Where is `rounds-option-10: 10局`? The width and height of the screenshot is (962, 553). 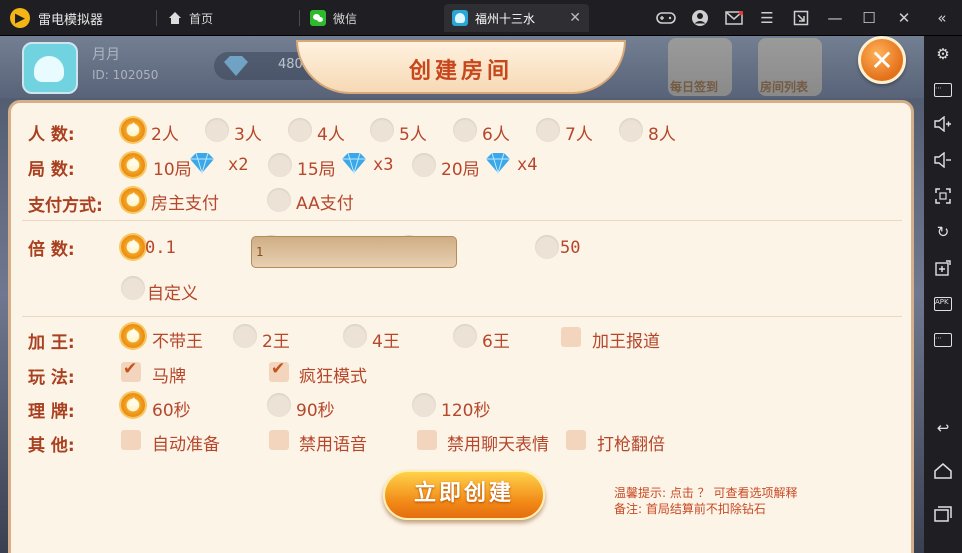
rounds-option-10: 10局 is located at coordinates (172, 170).